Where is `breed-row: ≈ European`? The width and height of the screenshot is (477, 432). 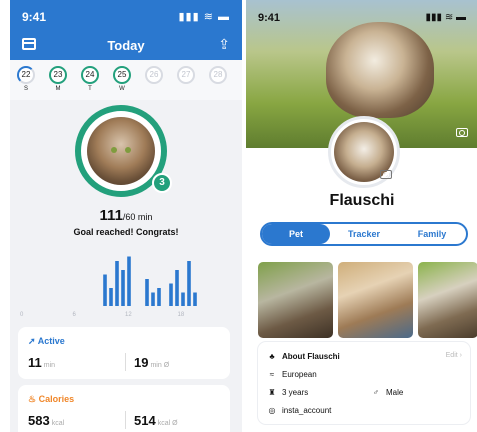
breed-row: ≈ European is located at coordinates (291, 374).